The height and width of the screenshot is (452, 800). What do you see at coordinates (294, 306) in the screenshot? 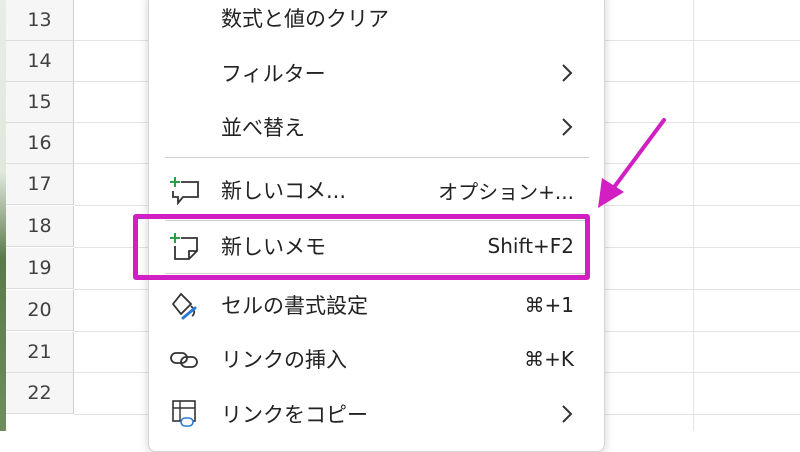
I see `menu-item-label: セルの書式設定` at bounding box center [294, 306].